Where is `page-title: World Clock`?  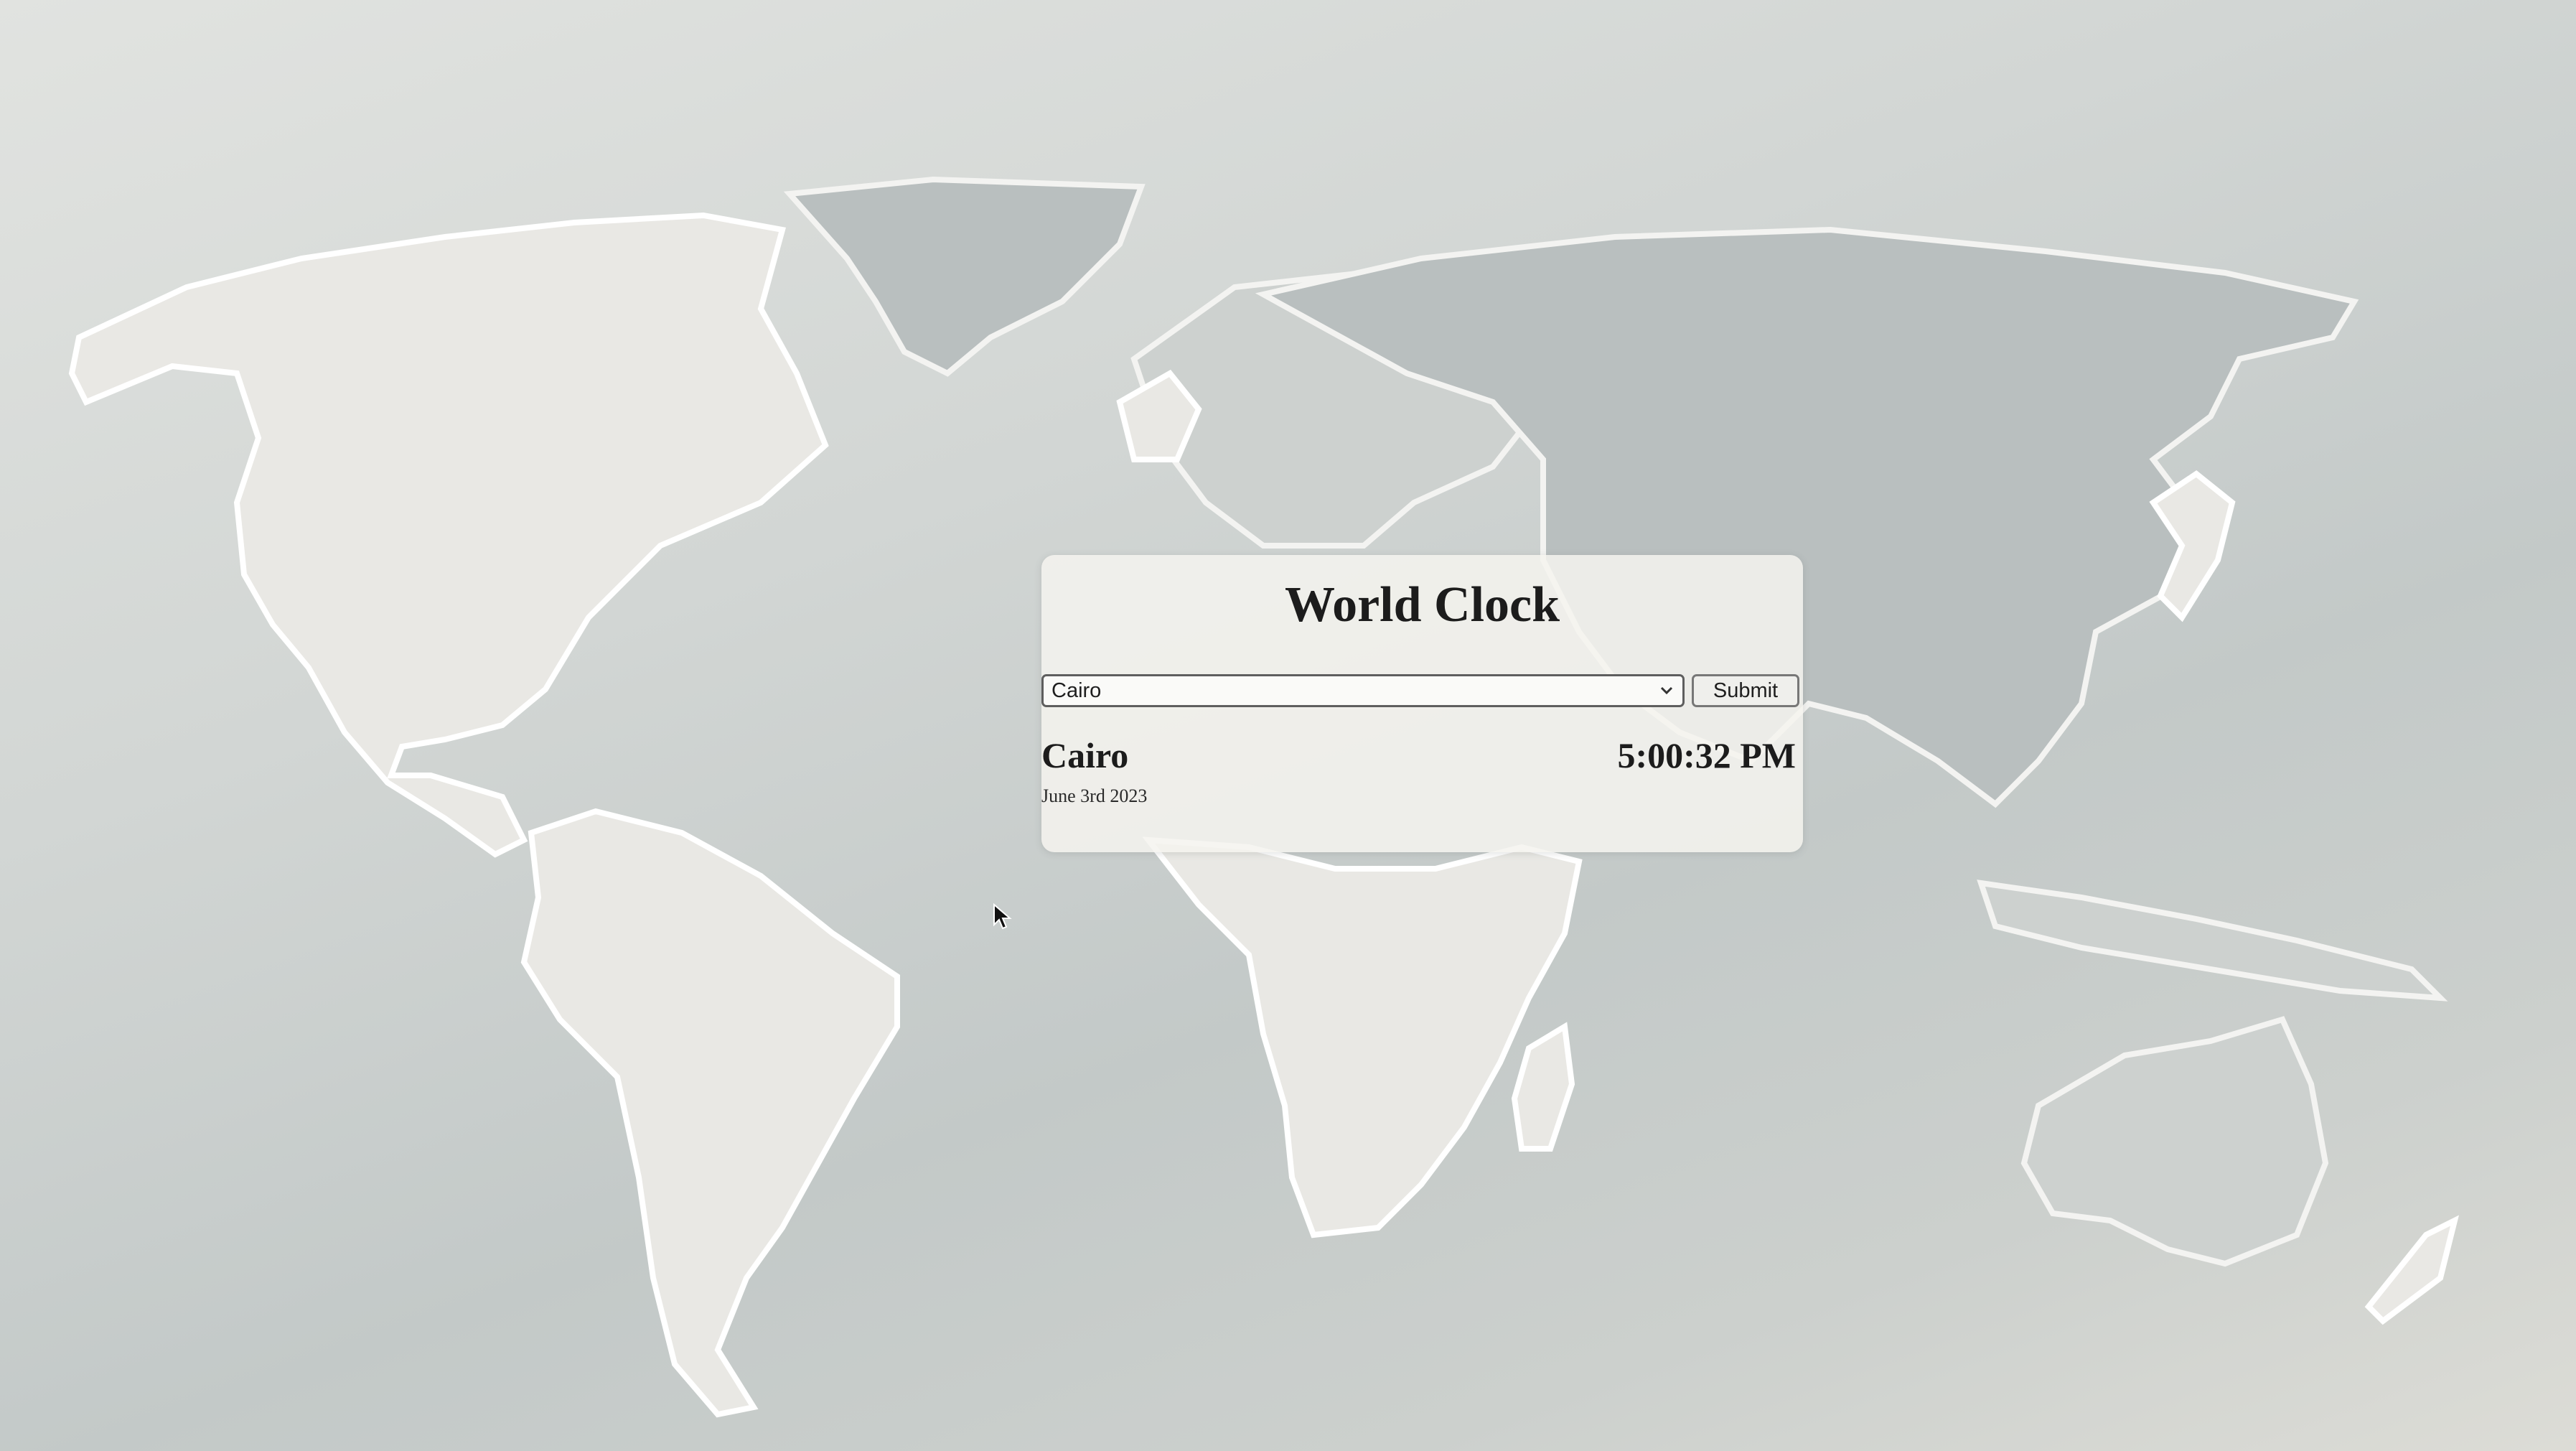 page-title: World Clock is located at coordinates (1422, 605).